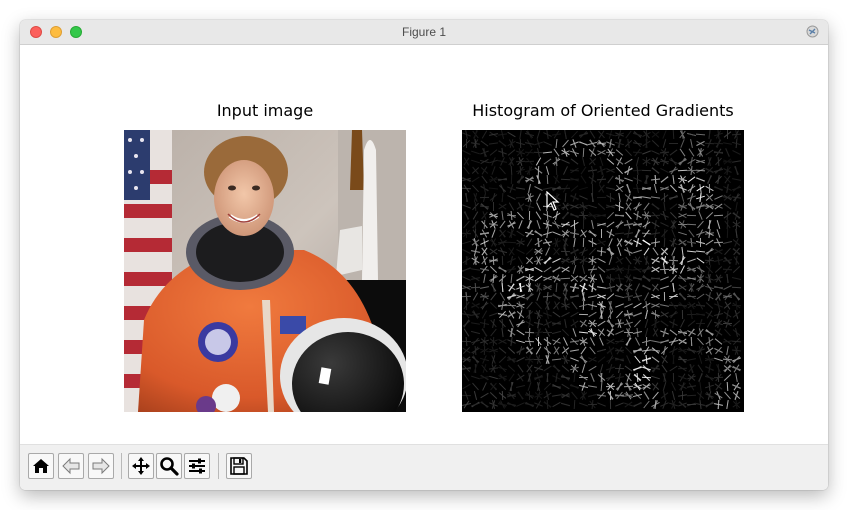  I want to click on title-bar: Figure 1, so click(424, 32).